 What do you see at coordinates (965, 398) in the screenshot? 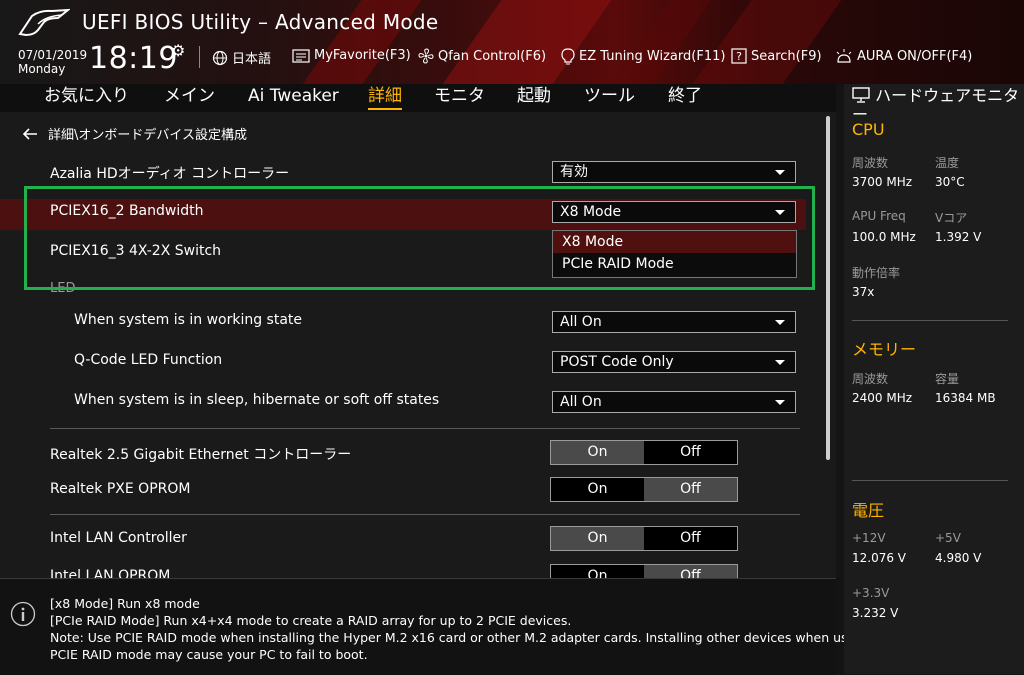
I see `mem-cap-value: 16384 MB` at bounding box center [965, 398].